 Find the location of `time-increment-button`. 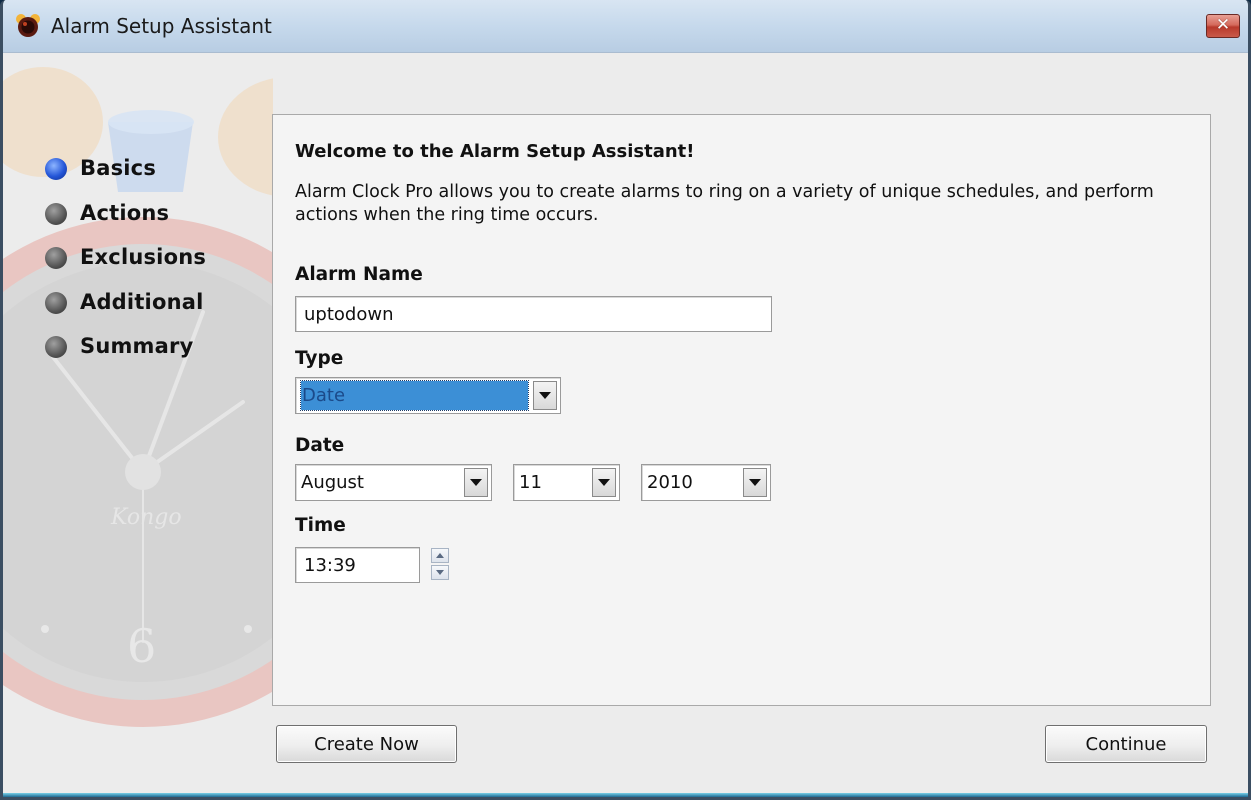

time-increment-button is located at coordinates (440, 555).